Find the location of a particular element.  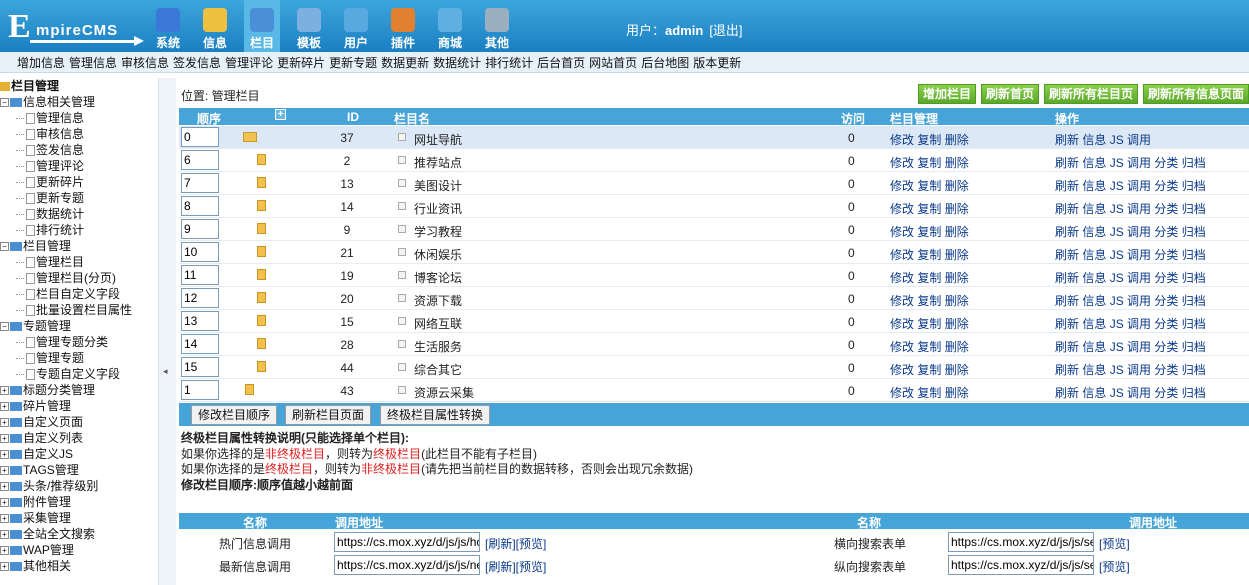

category-name-link: 推荐站点 is located at coordinates (438, 162).